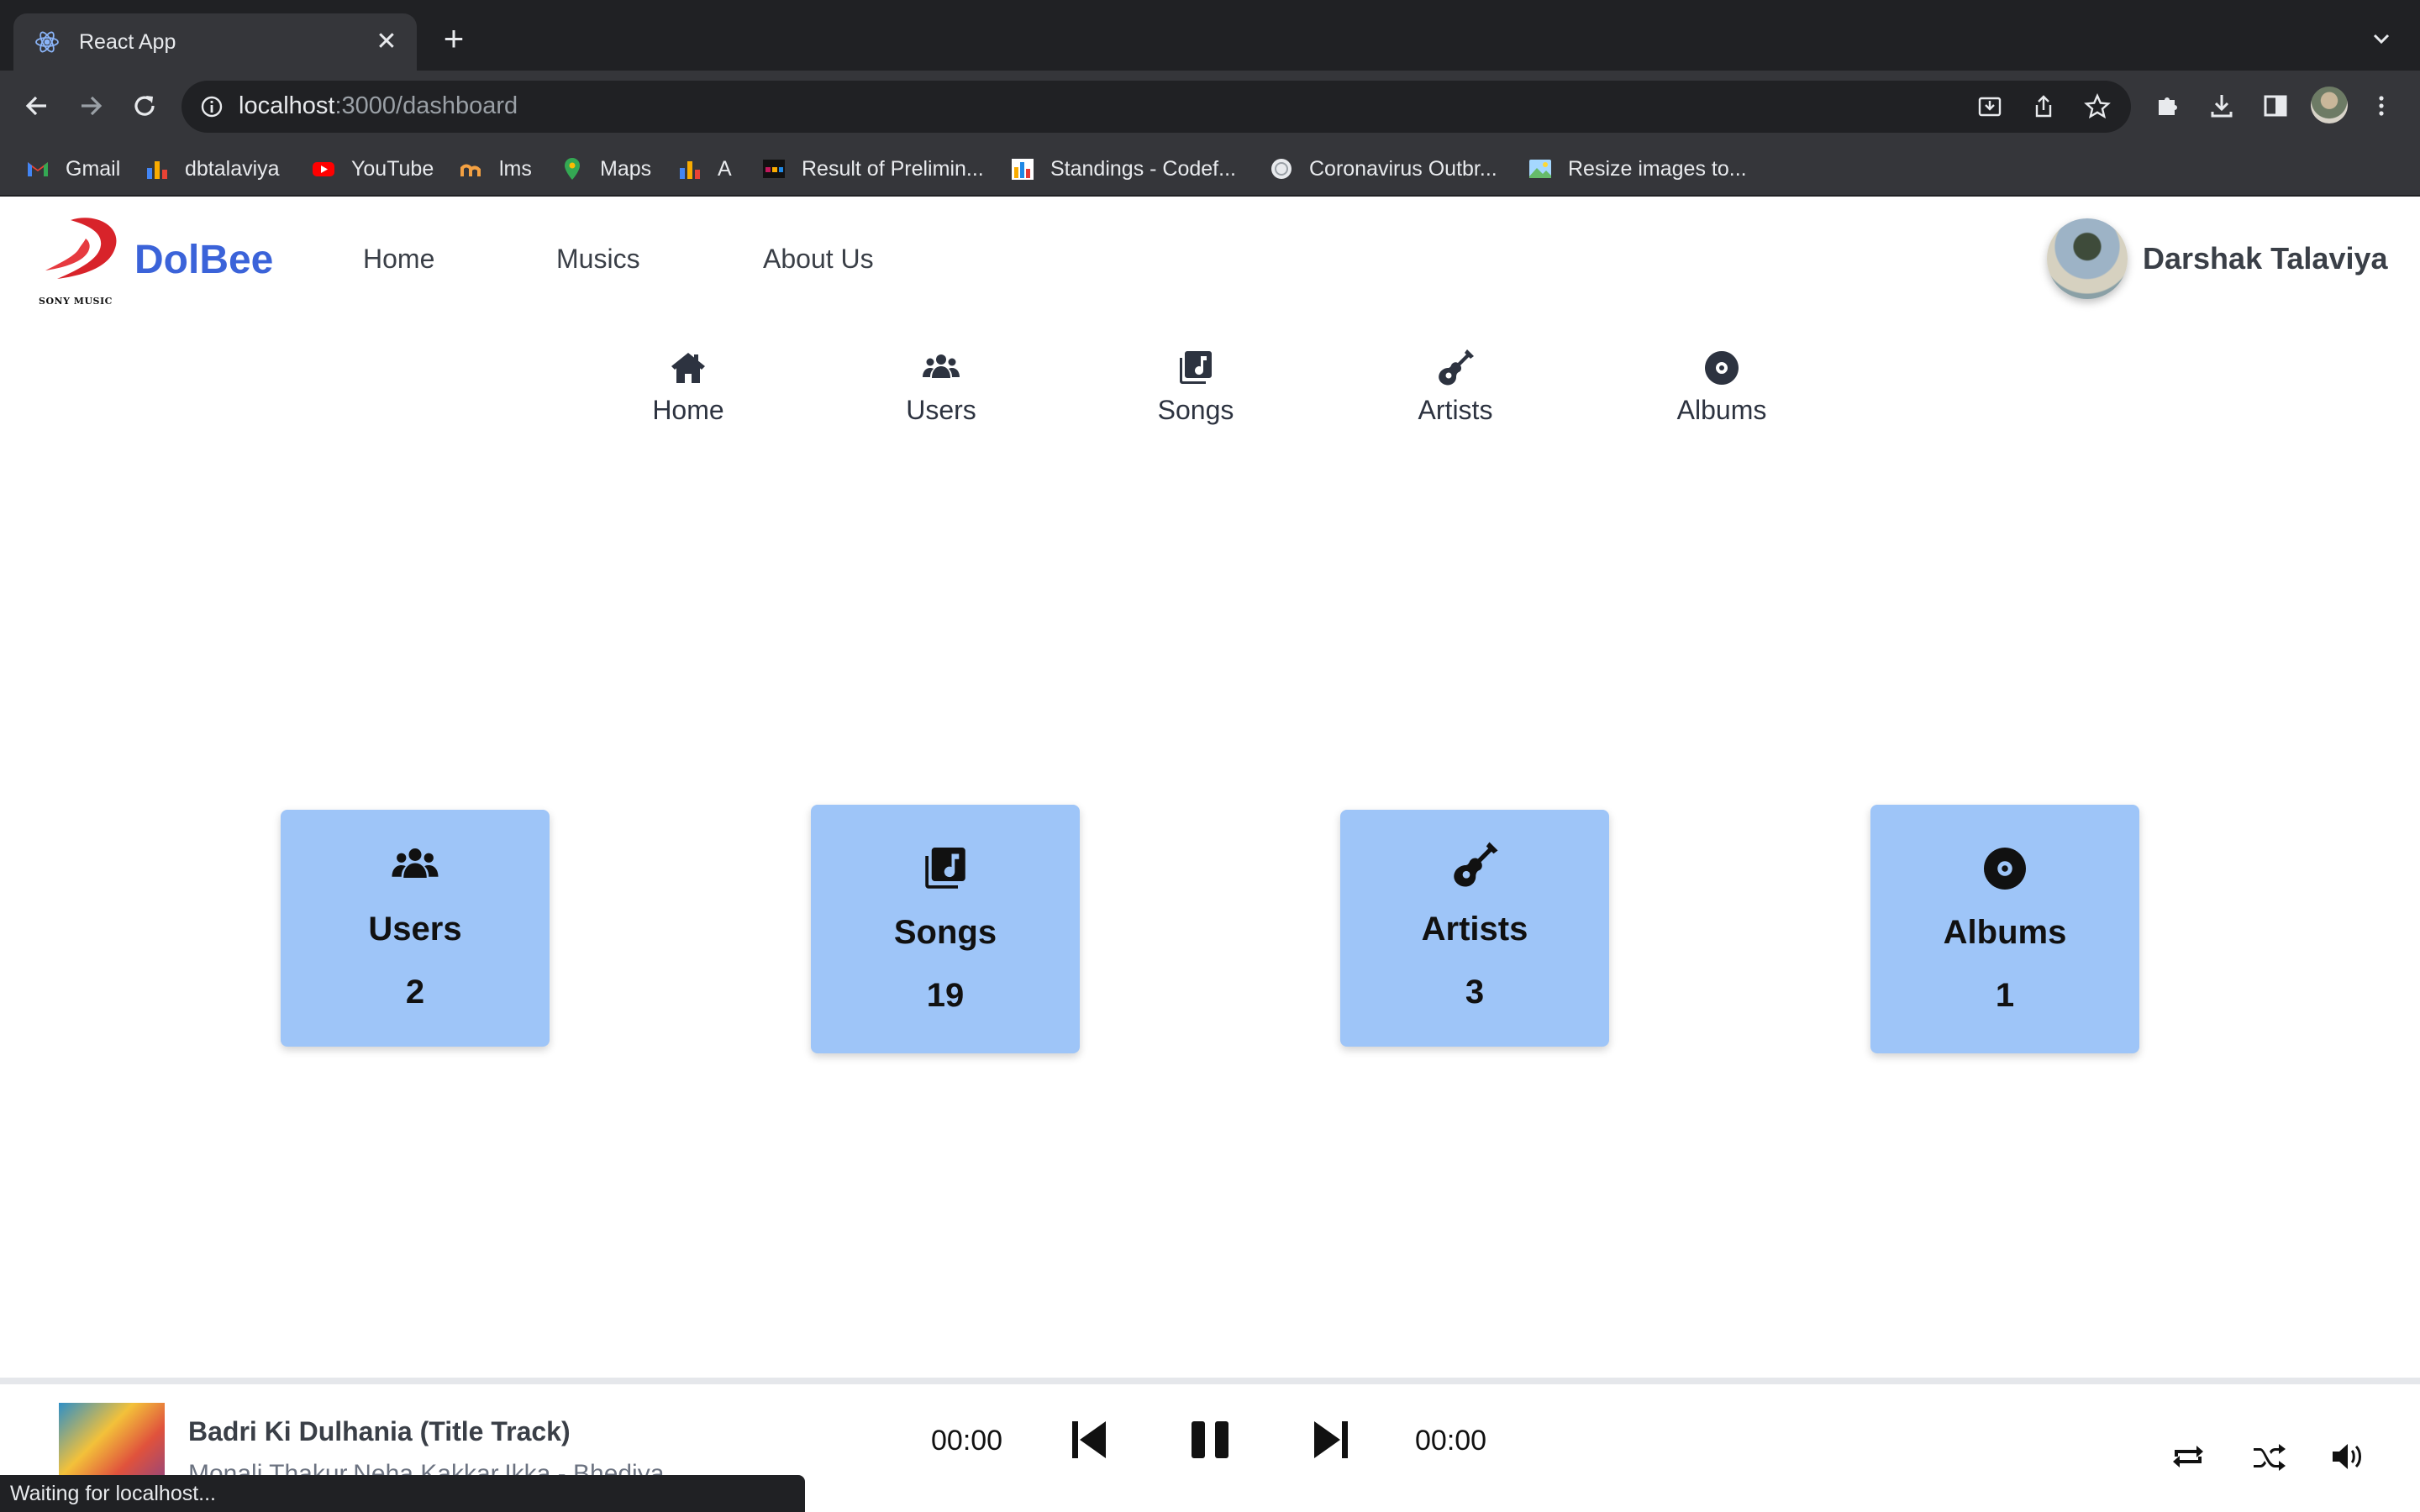  What do you see at coordinates (36, 105) in the screenshot?
I see `back-arrow-icon` at bounding box center [36, 105].